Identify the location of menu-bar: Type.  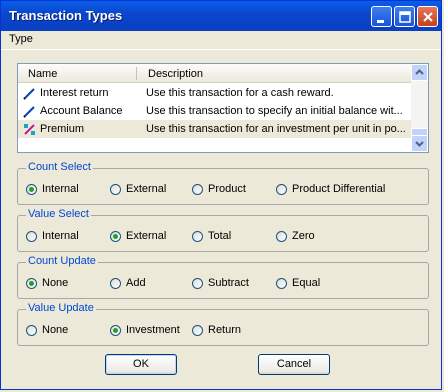
(221, 40).